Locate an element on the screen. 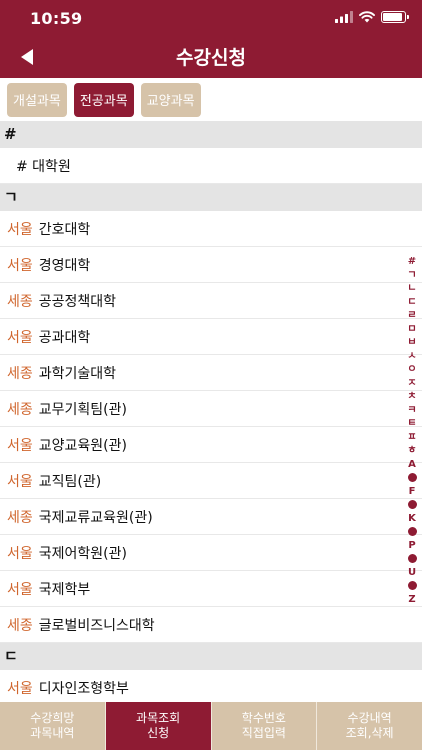  tab-2: 전공과목 is located at coordinates (103, 99).